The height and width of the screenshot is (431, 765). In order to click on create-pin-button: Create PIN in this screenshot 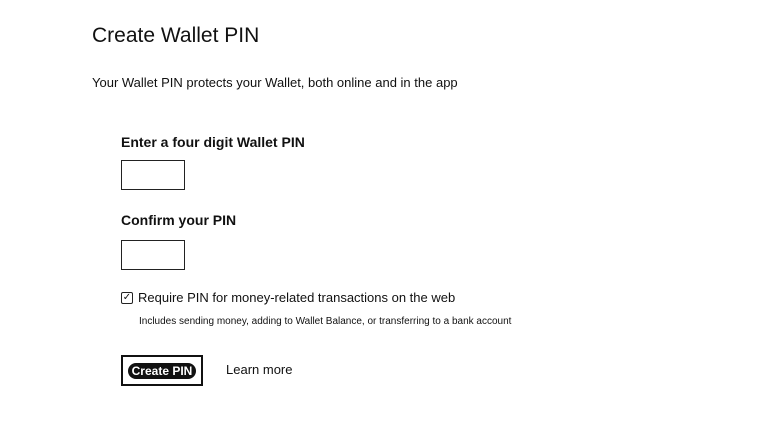, I will do `click(162, 370)`.